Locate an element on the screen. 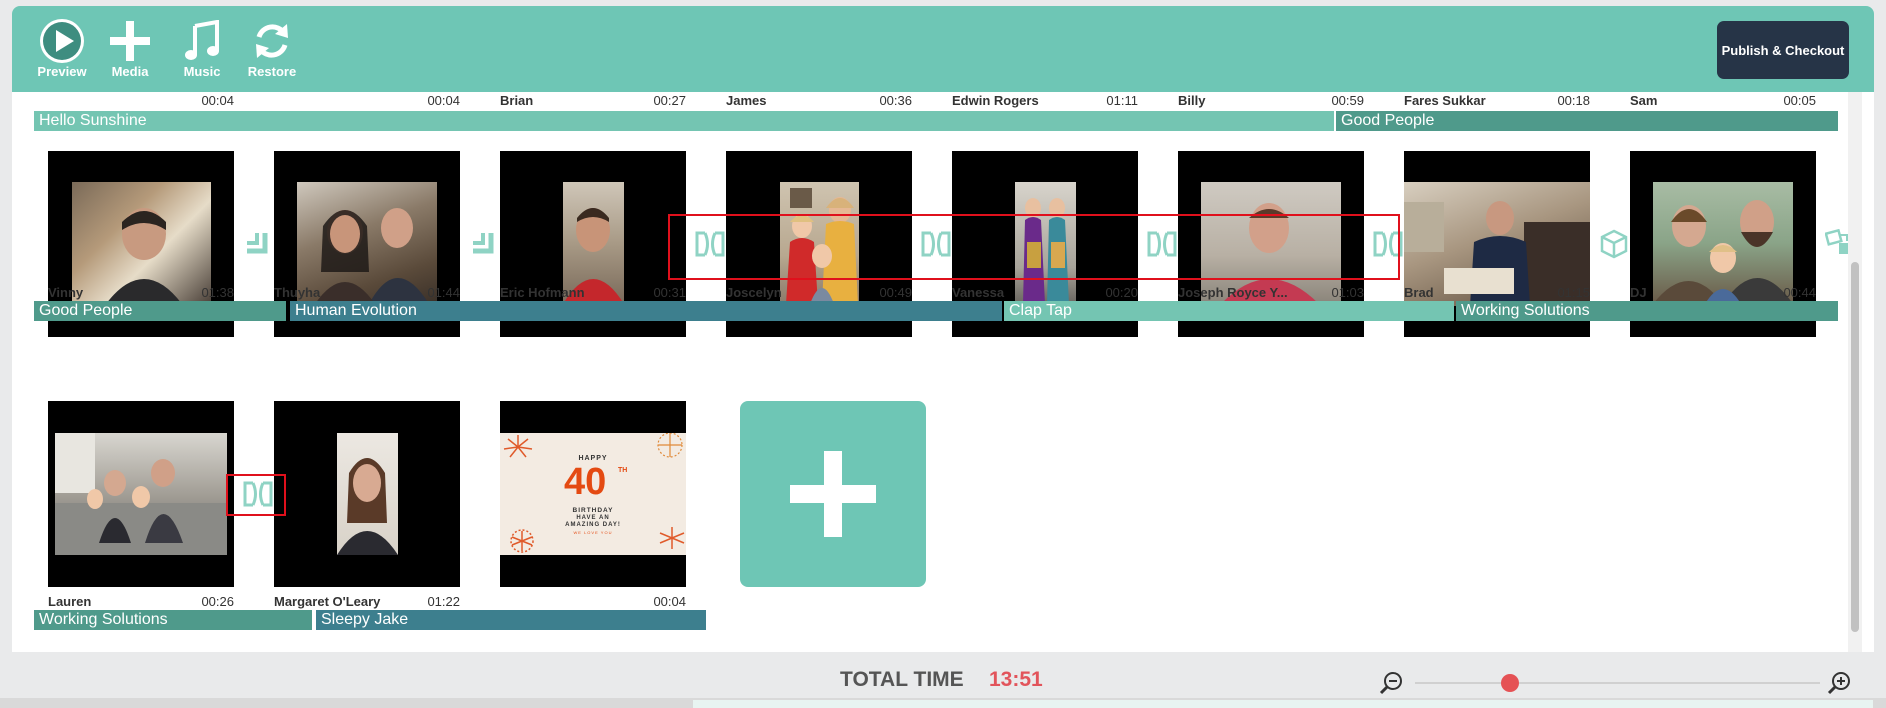 The width and height of the screenshot is (1886, 708). clip-duration: 00:26 is located at coordinates (217, 601).